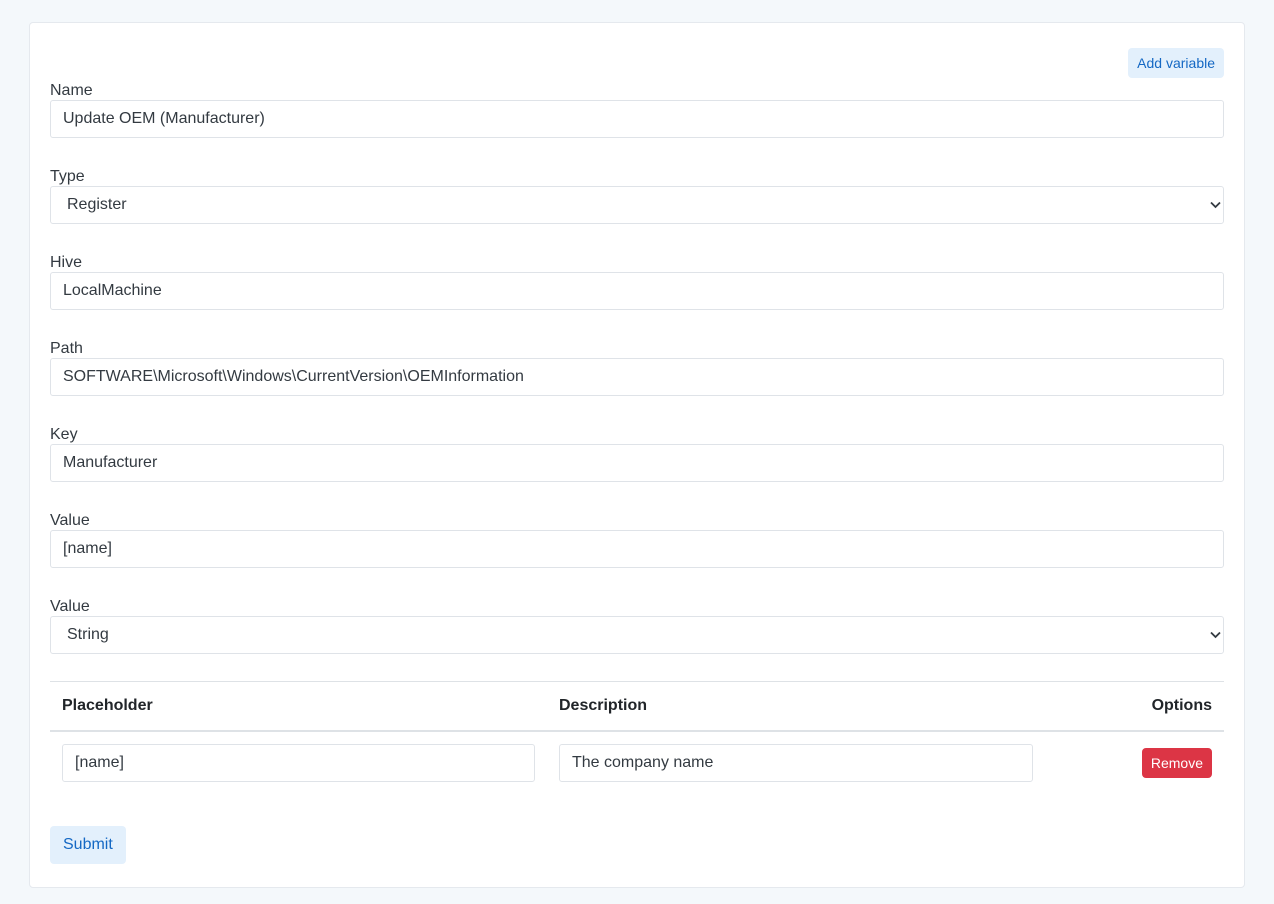 This screenshot has height=904, width=1274. What do you see at coordinates (637, 205) in the screenshot?
I see `type-select: Register` at bounding box center [637, 205].